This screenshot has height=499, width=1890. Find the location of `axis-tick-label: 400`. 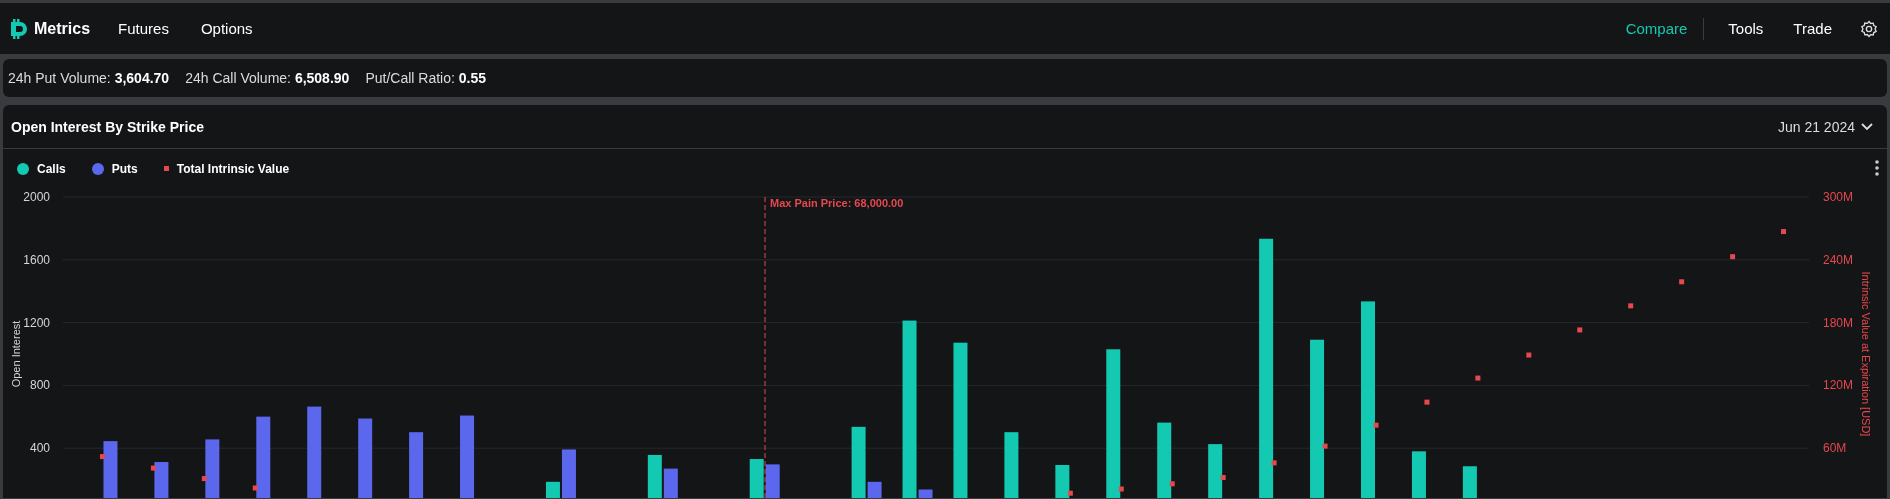

axis-tick-label: 400 is located at coordinates (39, 448).